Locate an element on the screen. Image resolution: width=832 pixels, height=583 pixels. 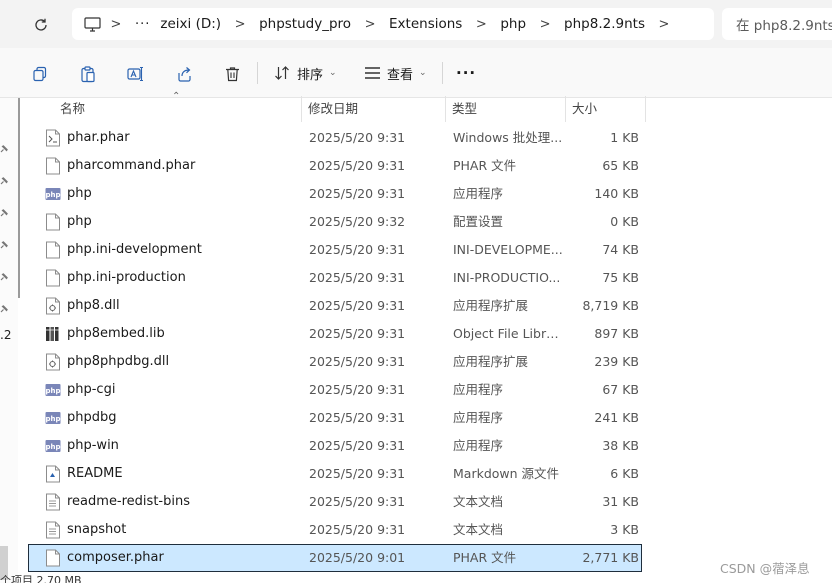
file-name-cell: php8.dll is located at coordinates (173, 306).